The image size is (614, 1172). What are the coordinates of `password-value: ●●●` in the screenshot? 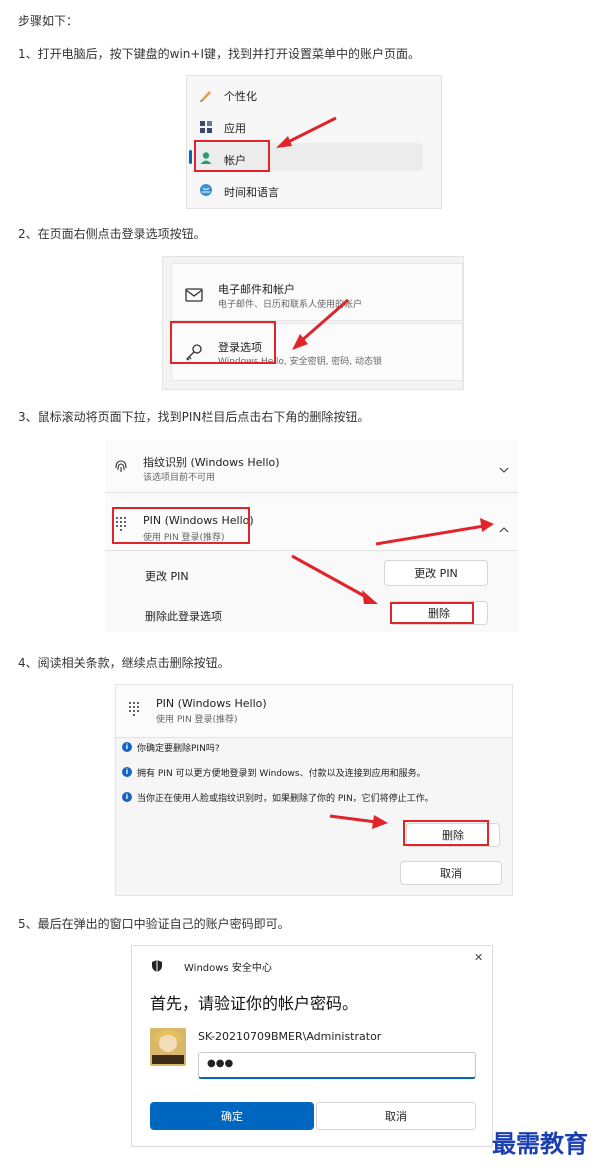 It's located at (220, 1063).